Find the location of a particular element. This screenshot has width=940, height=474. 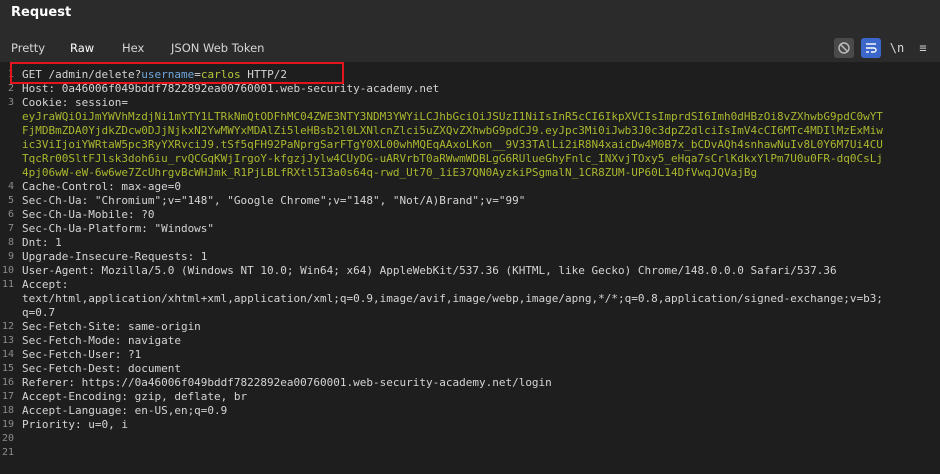

request-line: 13 Sec-Fetch-Mode: navigate is located at coordinates (470, 341).